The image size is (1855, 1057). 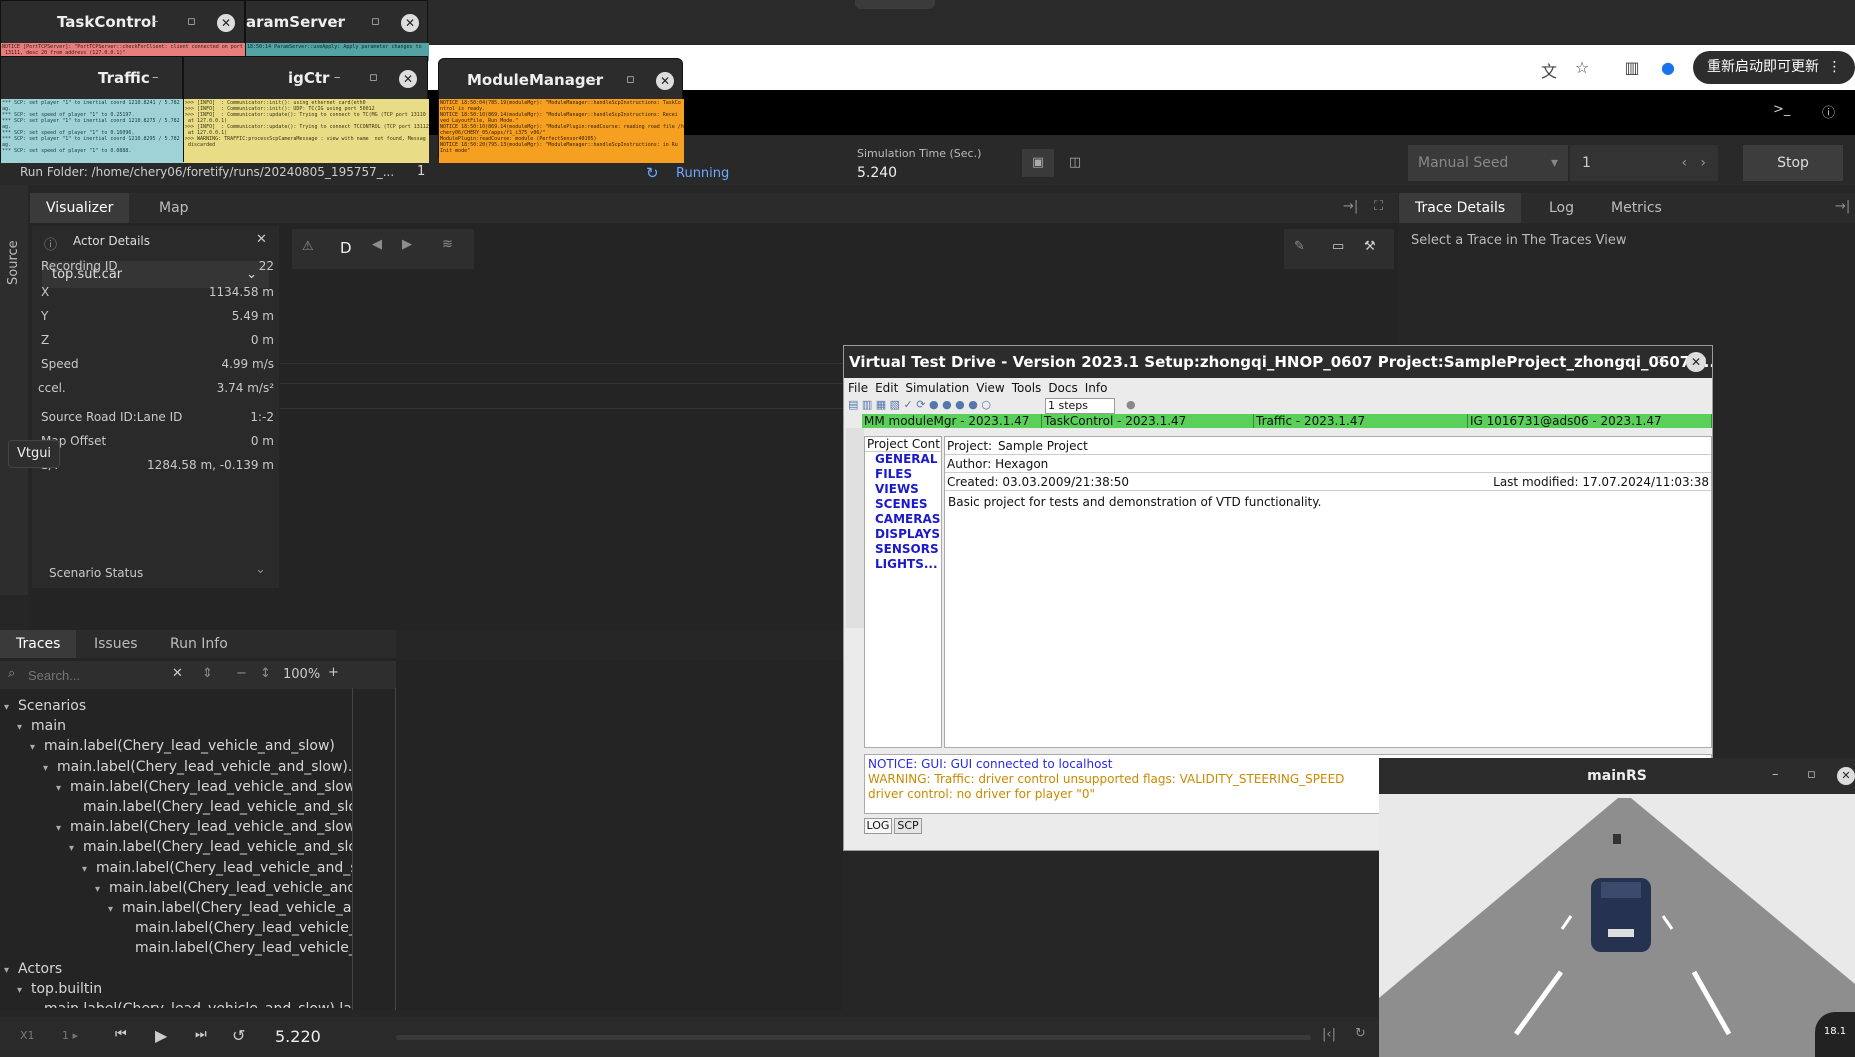 What do you see at coordinates (1549, 69) in the screenshot?
I see `translate-icon: 文` at bounding box center [1549, 69].